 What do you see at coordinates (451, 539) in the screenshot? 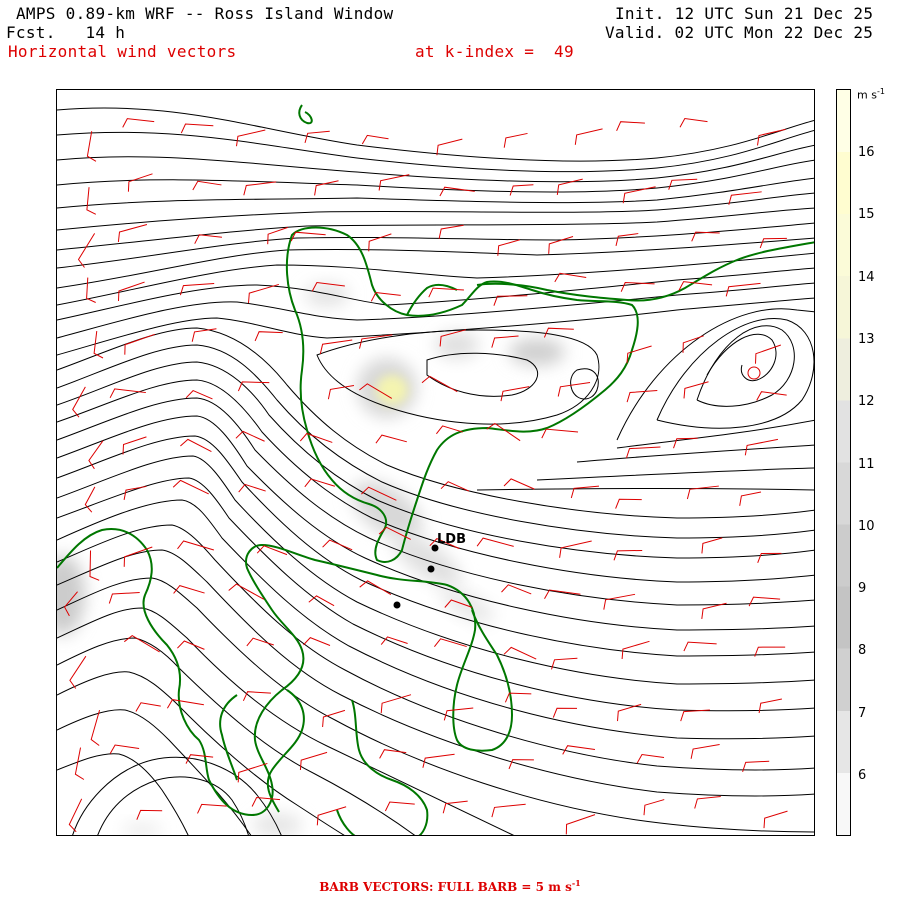
I see `station-label-ldb: LDB` at bounding box center [451, 539].